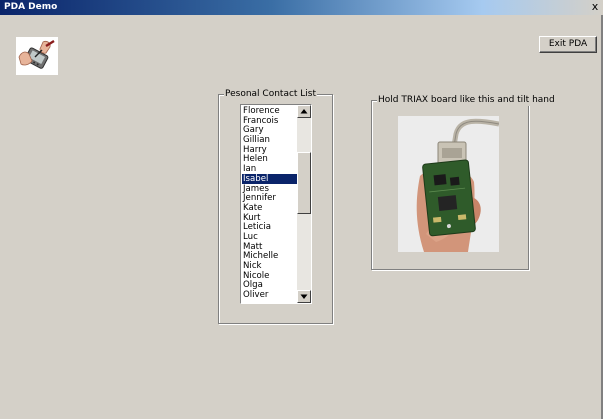  I want to click on contact-list-item: Kurt, so click(270, 218).